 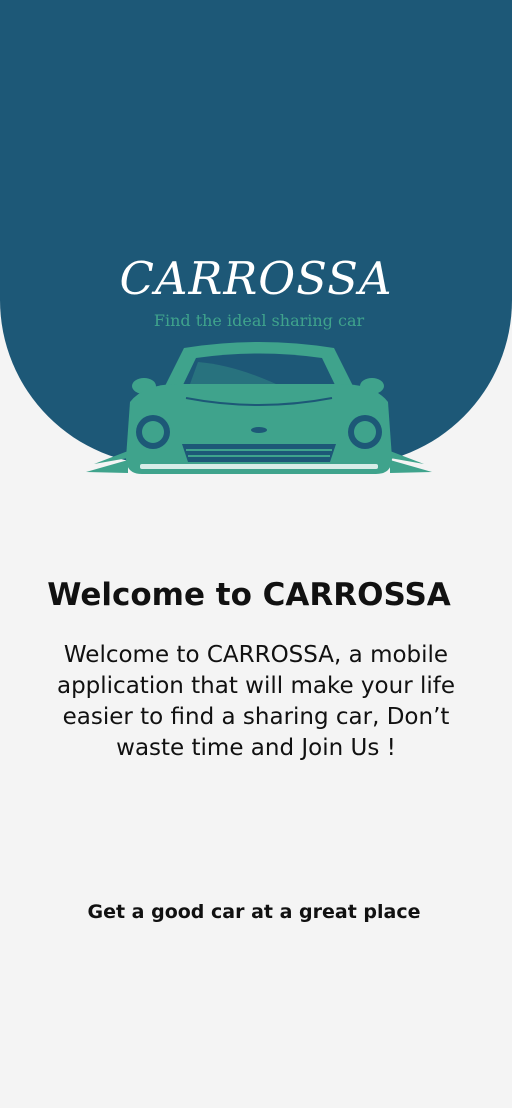 What do you see at coordinates (259, 408) in the screenshot?
I see `car-icon` at bounding box center [259, 408].